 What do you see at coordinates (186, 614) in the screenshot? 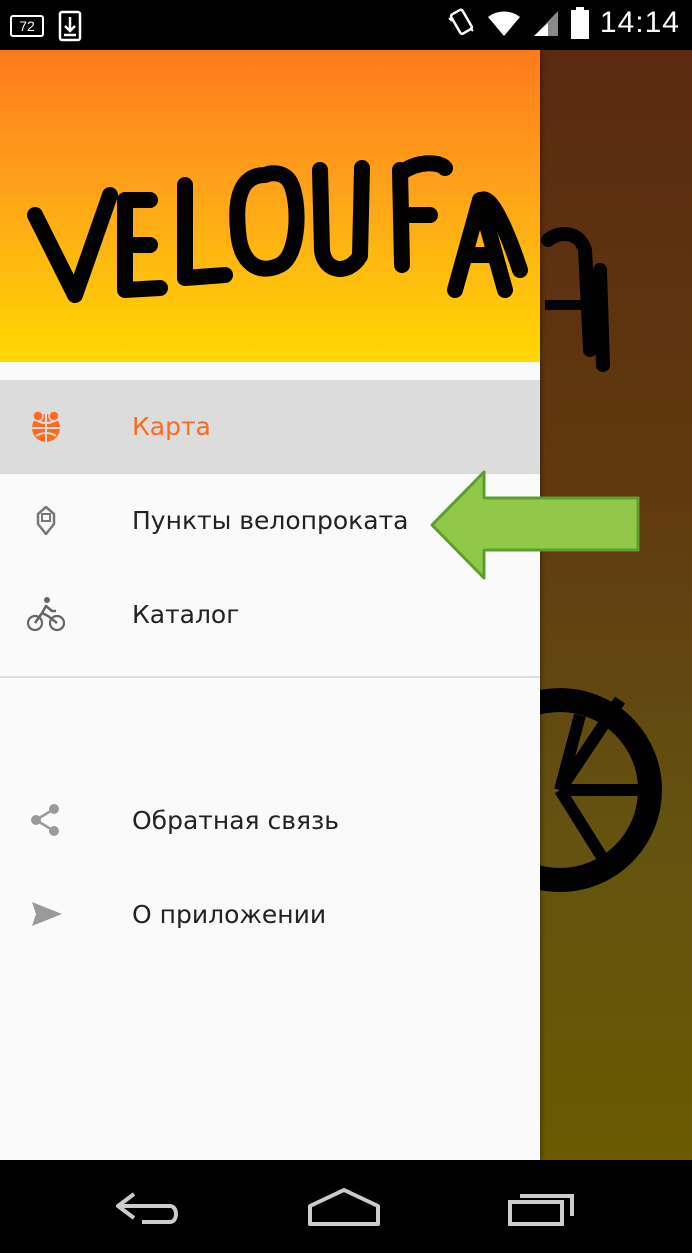
I see `menu-item-label: Каталог` at bounding box center [186, 614].